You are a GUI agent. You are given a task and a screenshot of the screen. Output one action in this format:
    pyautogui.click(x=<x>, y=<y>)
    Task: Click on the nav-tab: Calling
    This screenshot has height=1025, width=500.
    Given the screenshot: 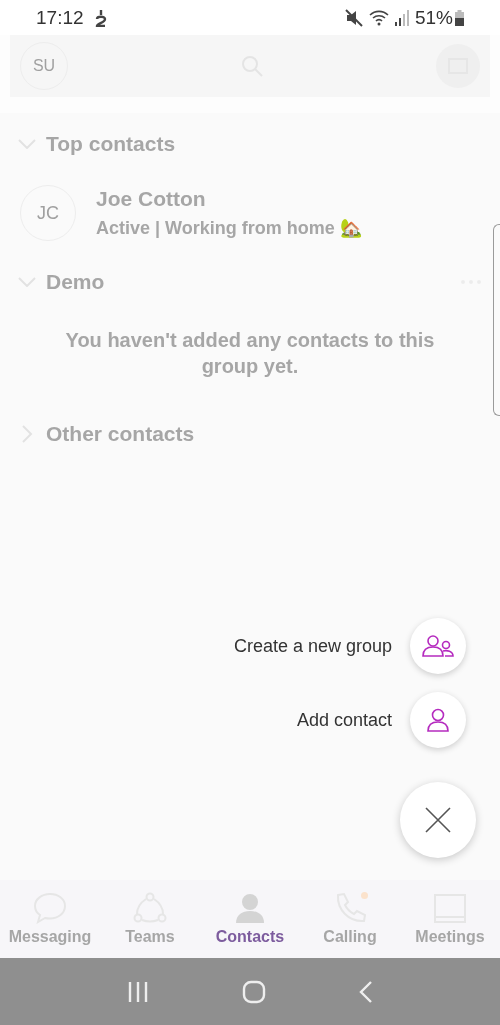 What is the action you would take?
    pyautogui.click(x=350, y=919)
    